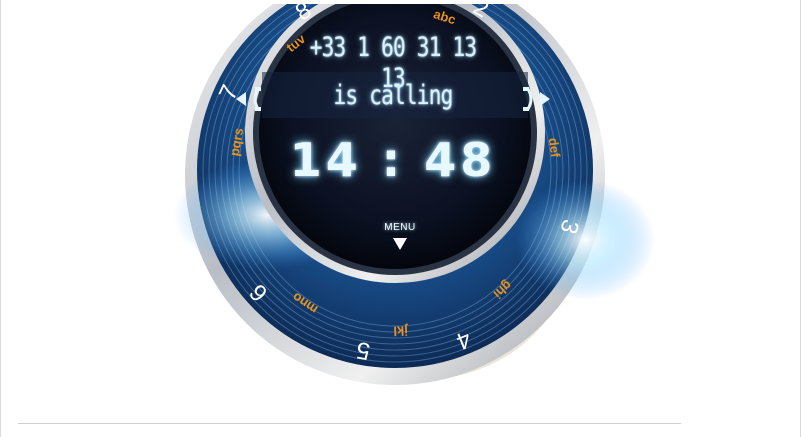 The width and height of the screenshot is (801, 437). Describe the element at coordinates (585, 240) in the screenshot. I see `ring-glow-right` at that location.